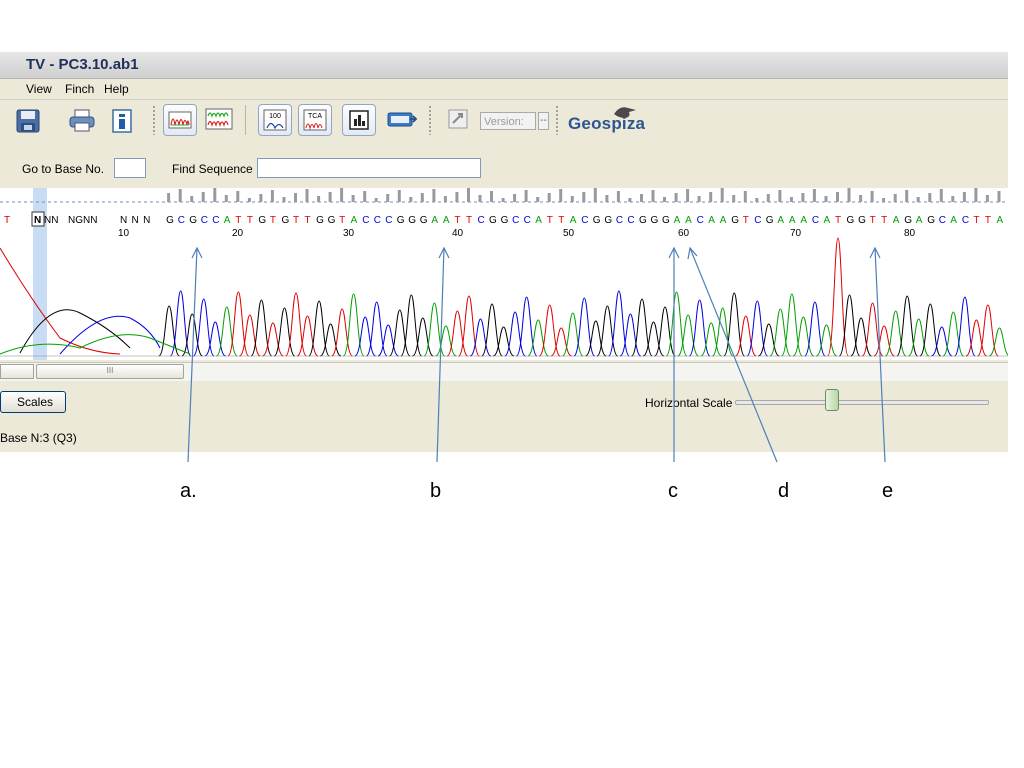 The height and width of the screenshot is (768, 1024). Describe the element at coordinates (504, 371) in the screenshot. I see `horizontal-scrollbar: III` at that location.